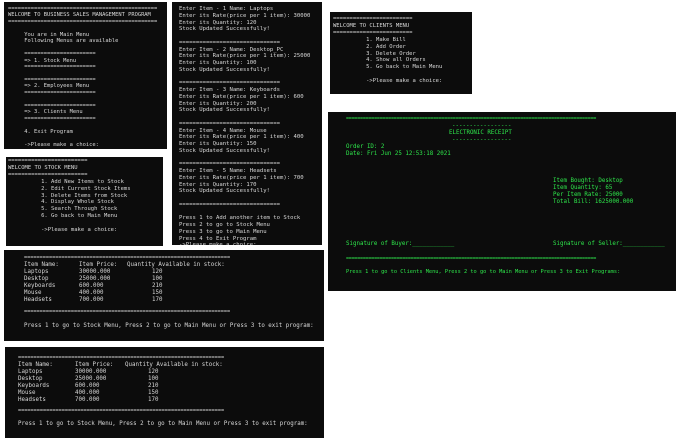 Image resolution: width=680 pixels, height=447 pixels. Describe the element at coordinates (583, 188) in the screenshot. I see `receipt-item-quantity: Item Quantity: 65` at that location.